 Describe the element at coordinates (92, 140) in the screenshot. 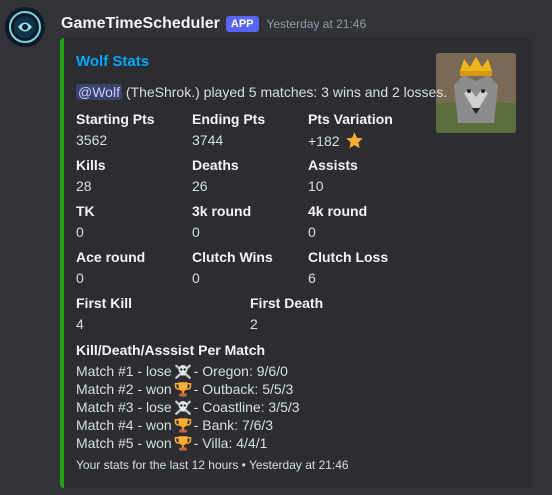

I see `field-value: 3562` at that location.